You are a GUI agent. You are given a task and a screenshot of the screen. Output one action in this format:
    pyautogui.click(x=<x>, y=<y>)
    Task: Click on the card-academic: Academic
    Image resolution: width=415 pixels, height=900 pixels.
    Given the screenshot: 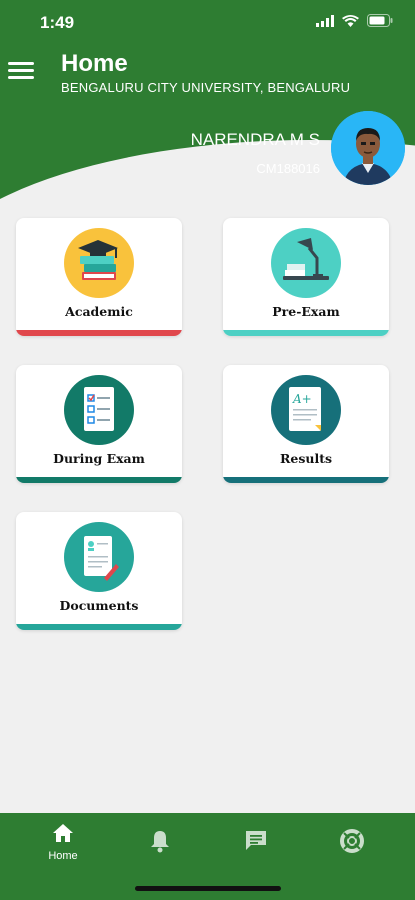 What is the action you would take?
    pyautogui.click(x=99, y=277)
    